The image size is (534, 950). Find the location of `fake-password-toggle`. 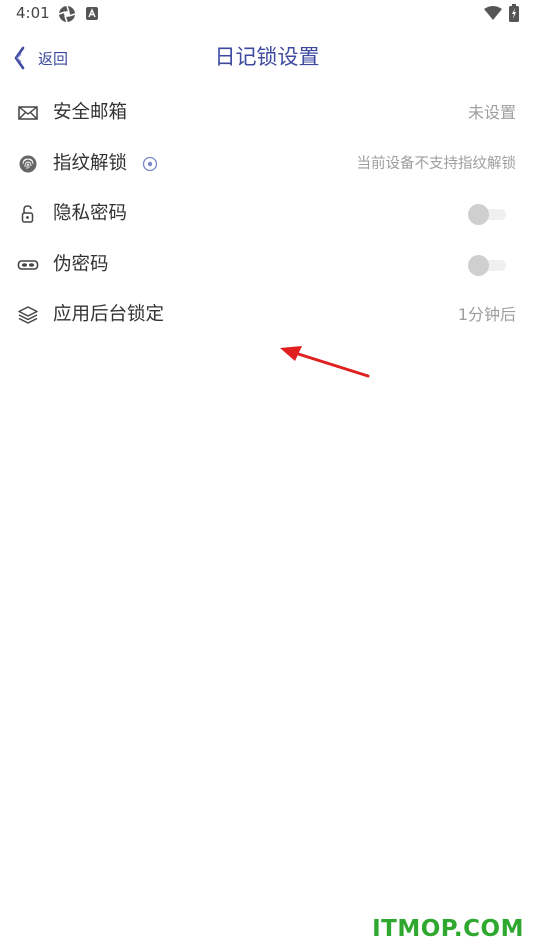

fake-password-toggle is located at coordinates (487, 265).